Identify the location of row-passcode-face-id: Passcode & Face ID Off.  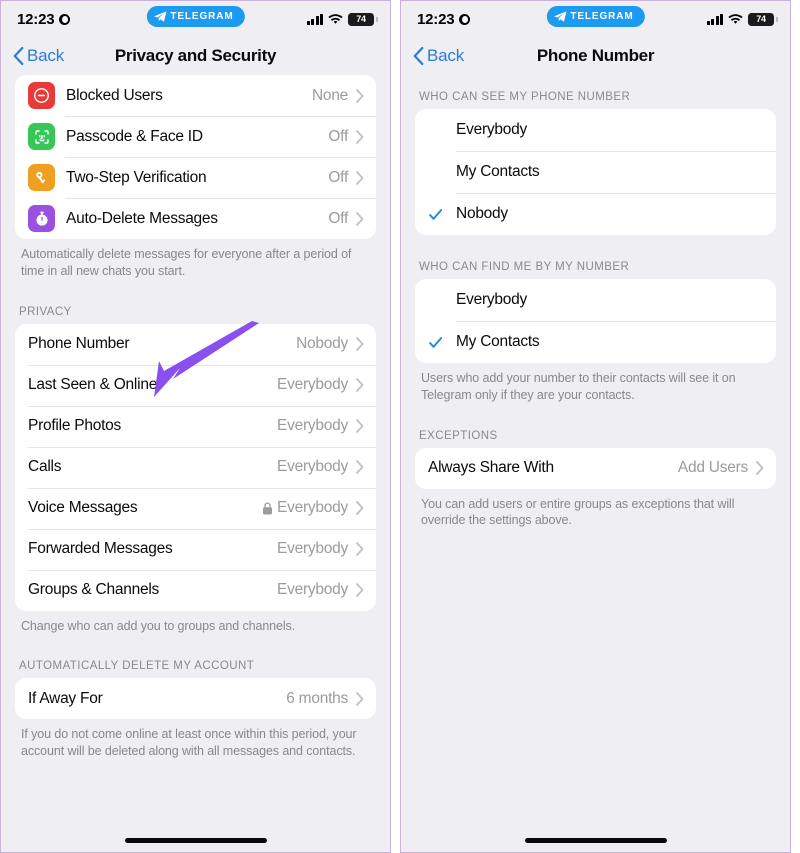
(195, 136).